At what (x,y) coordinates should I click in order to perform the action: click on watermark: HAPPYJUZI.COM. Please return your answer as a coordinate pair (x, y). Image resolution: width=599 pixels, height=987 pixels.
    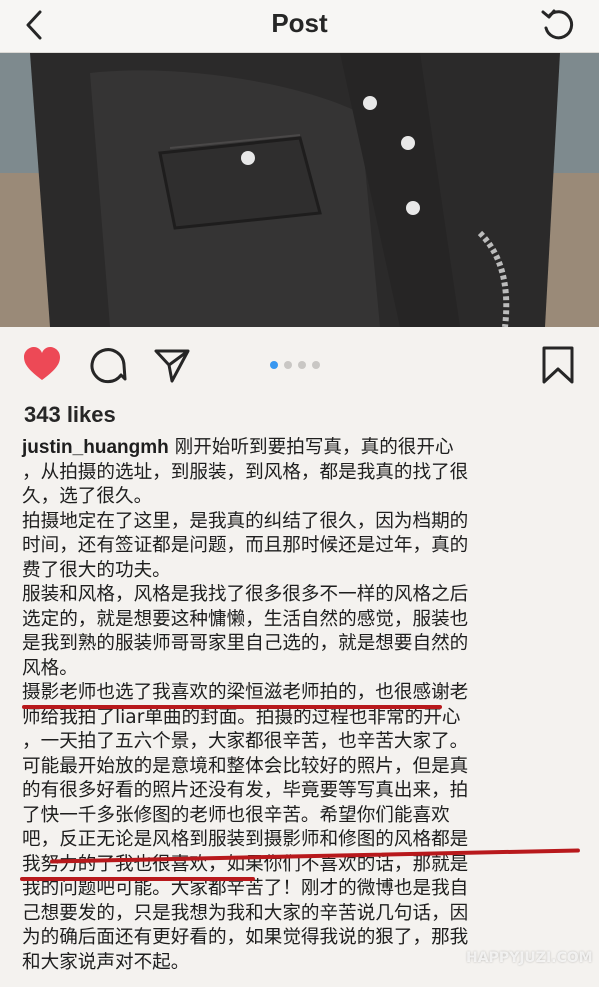
    Looking at the image, I should click on (529, 958).